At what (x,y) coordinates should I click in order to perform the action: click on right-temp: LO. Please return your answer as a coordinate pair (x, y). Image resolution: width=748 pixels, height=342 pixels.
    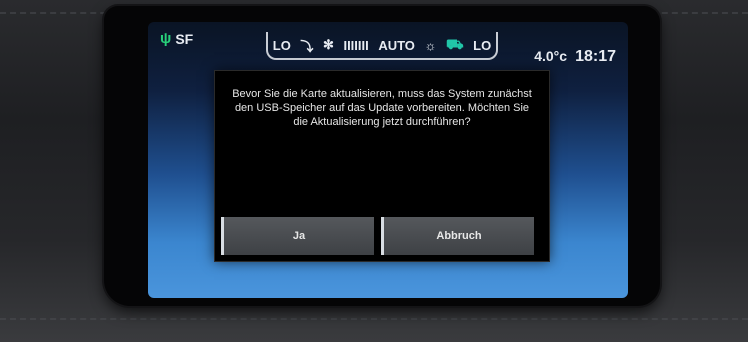
    Looking at the image, I should click on (482, 45).